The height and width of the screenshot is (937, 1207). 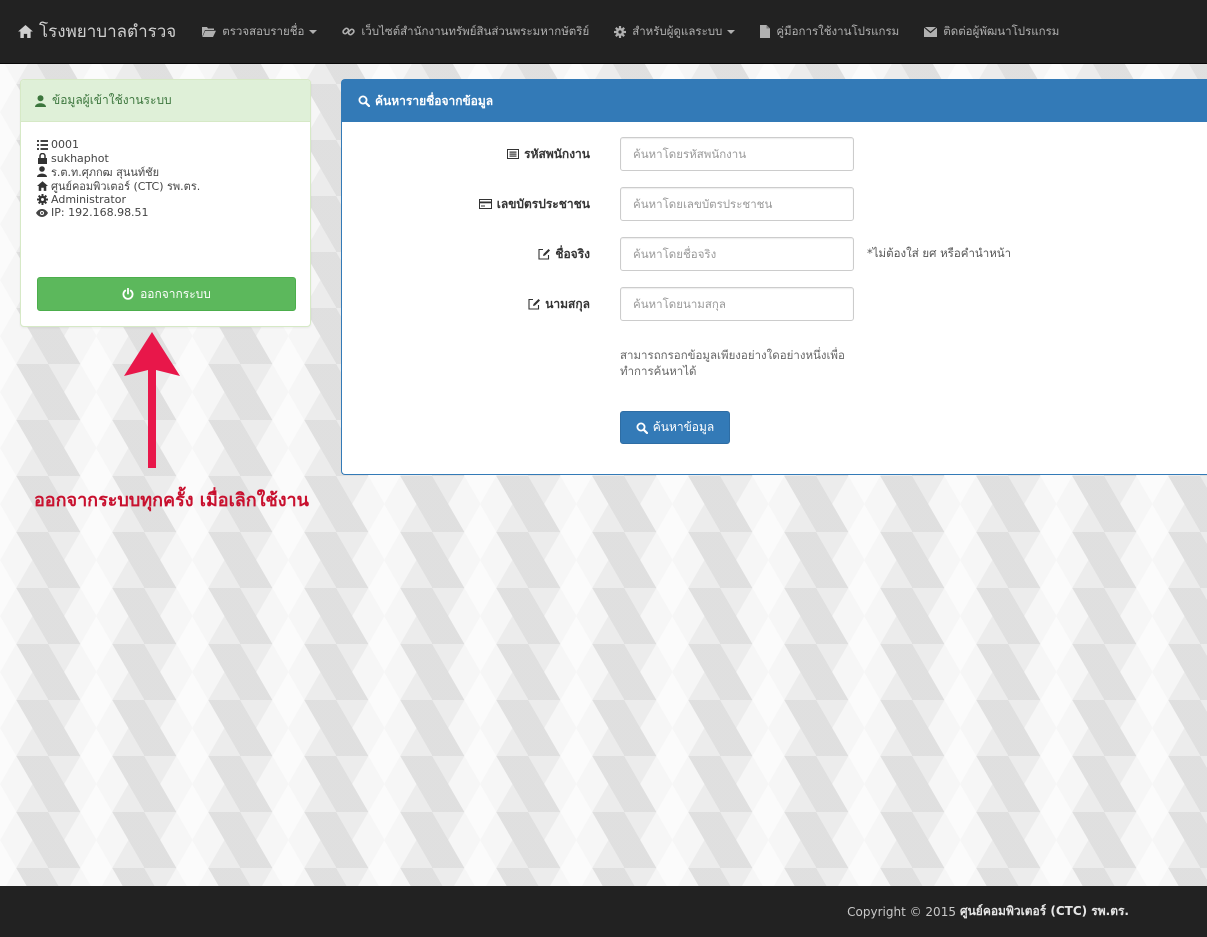 What do you see at coordinates (683, 427) in the screenshot?
I see `search-button-label: ค้นหาข้อมูล` at bounding box center [683, 427].